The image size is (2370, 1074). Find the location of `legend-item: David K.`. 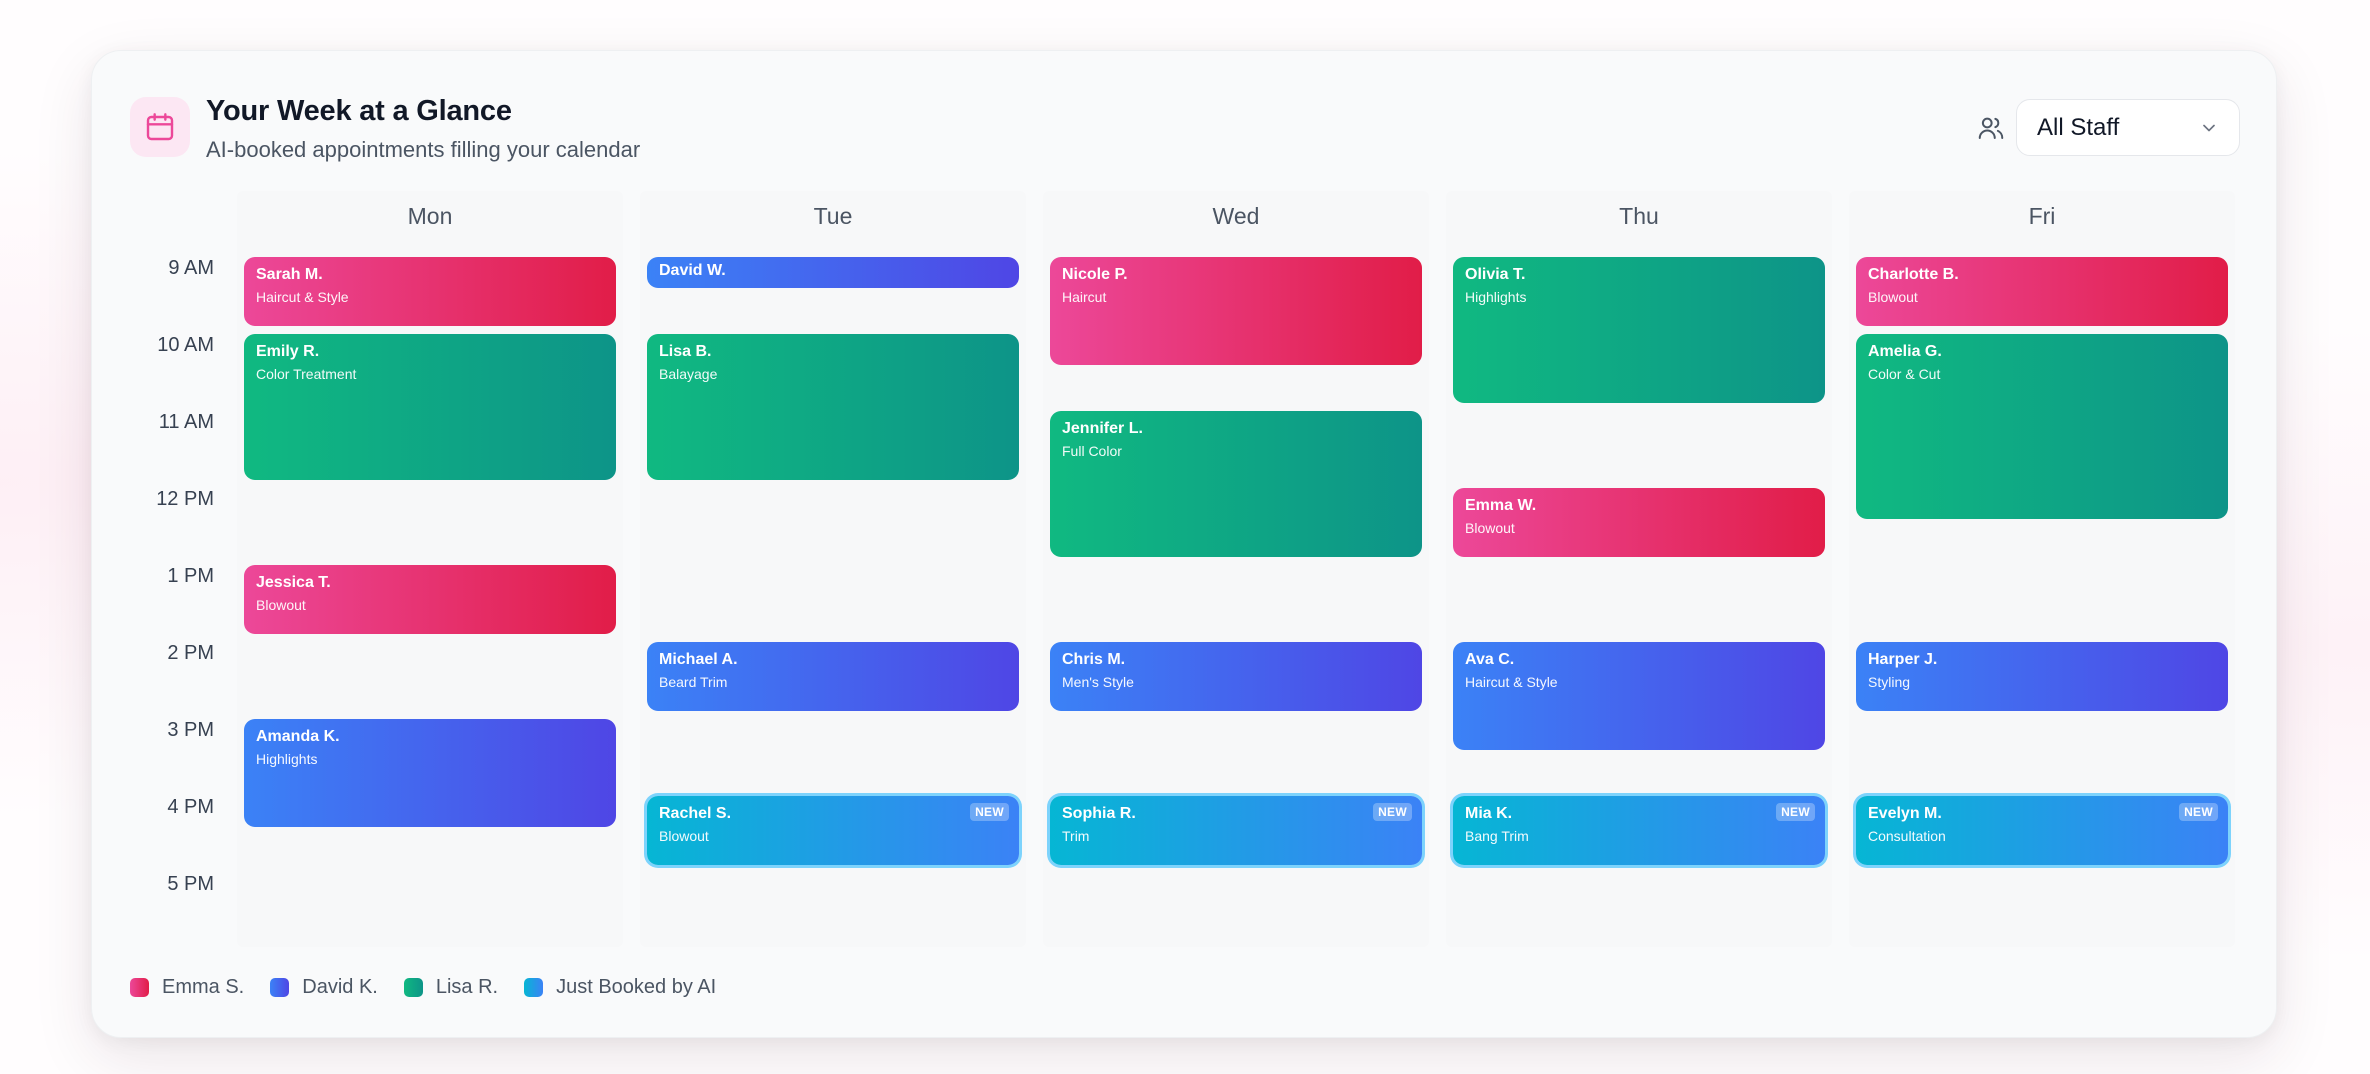

legend-item: David K. is located at coordinates (324, 987).